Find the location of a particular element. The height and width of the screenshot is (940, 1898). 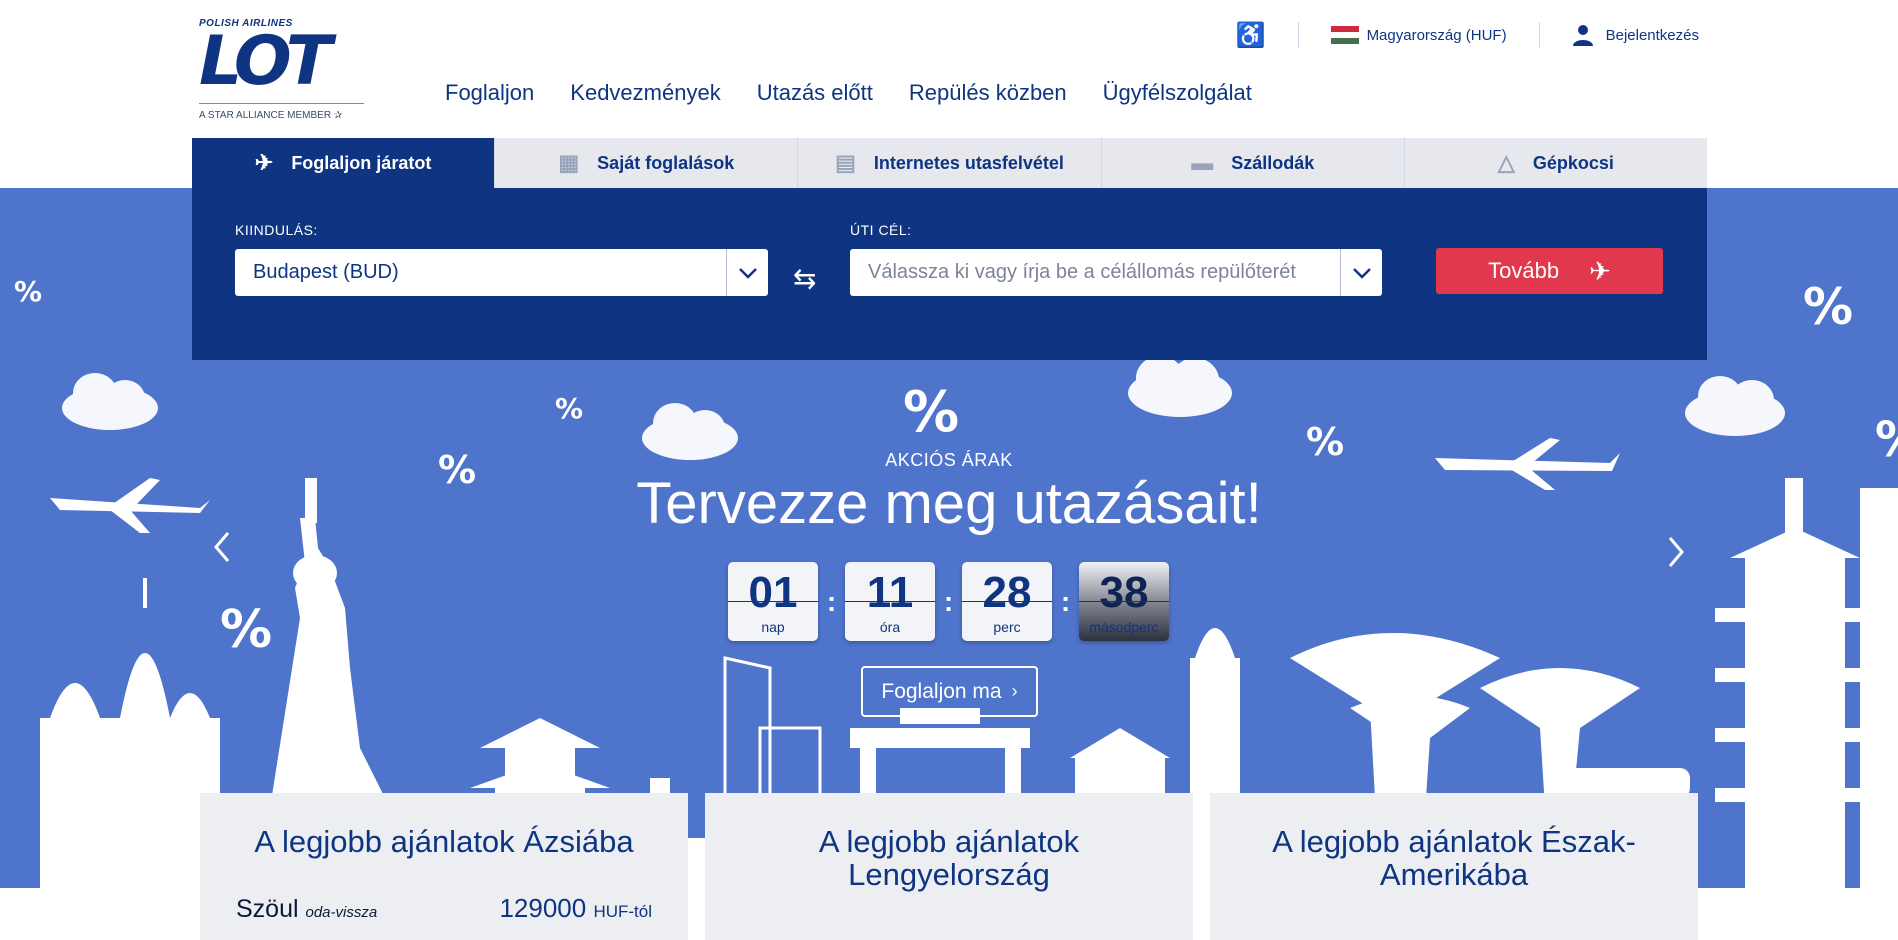

tab-my-bookings: ▦ Saját foglalások is located at coordinates (647, 163).